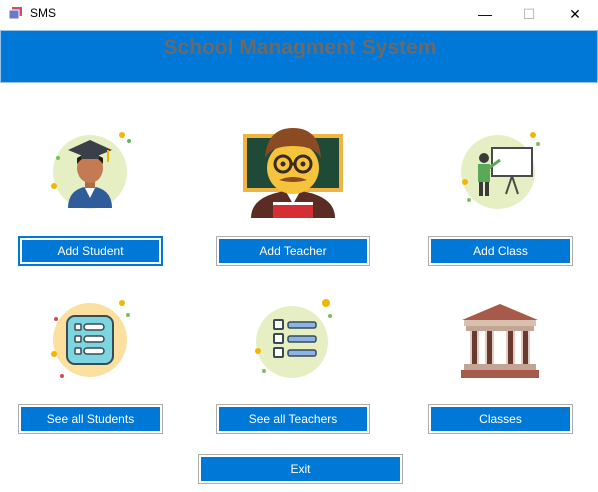 The width and height of the screenshot is (598, 492). I want to click on see-all-students-button: See all Students, so click(90, 419).